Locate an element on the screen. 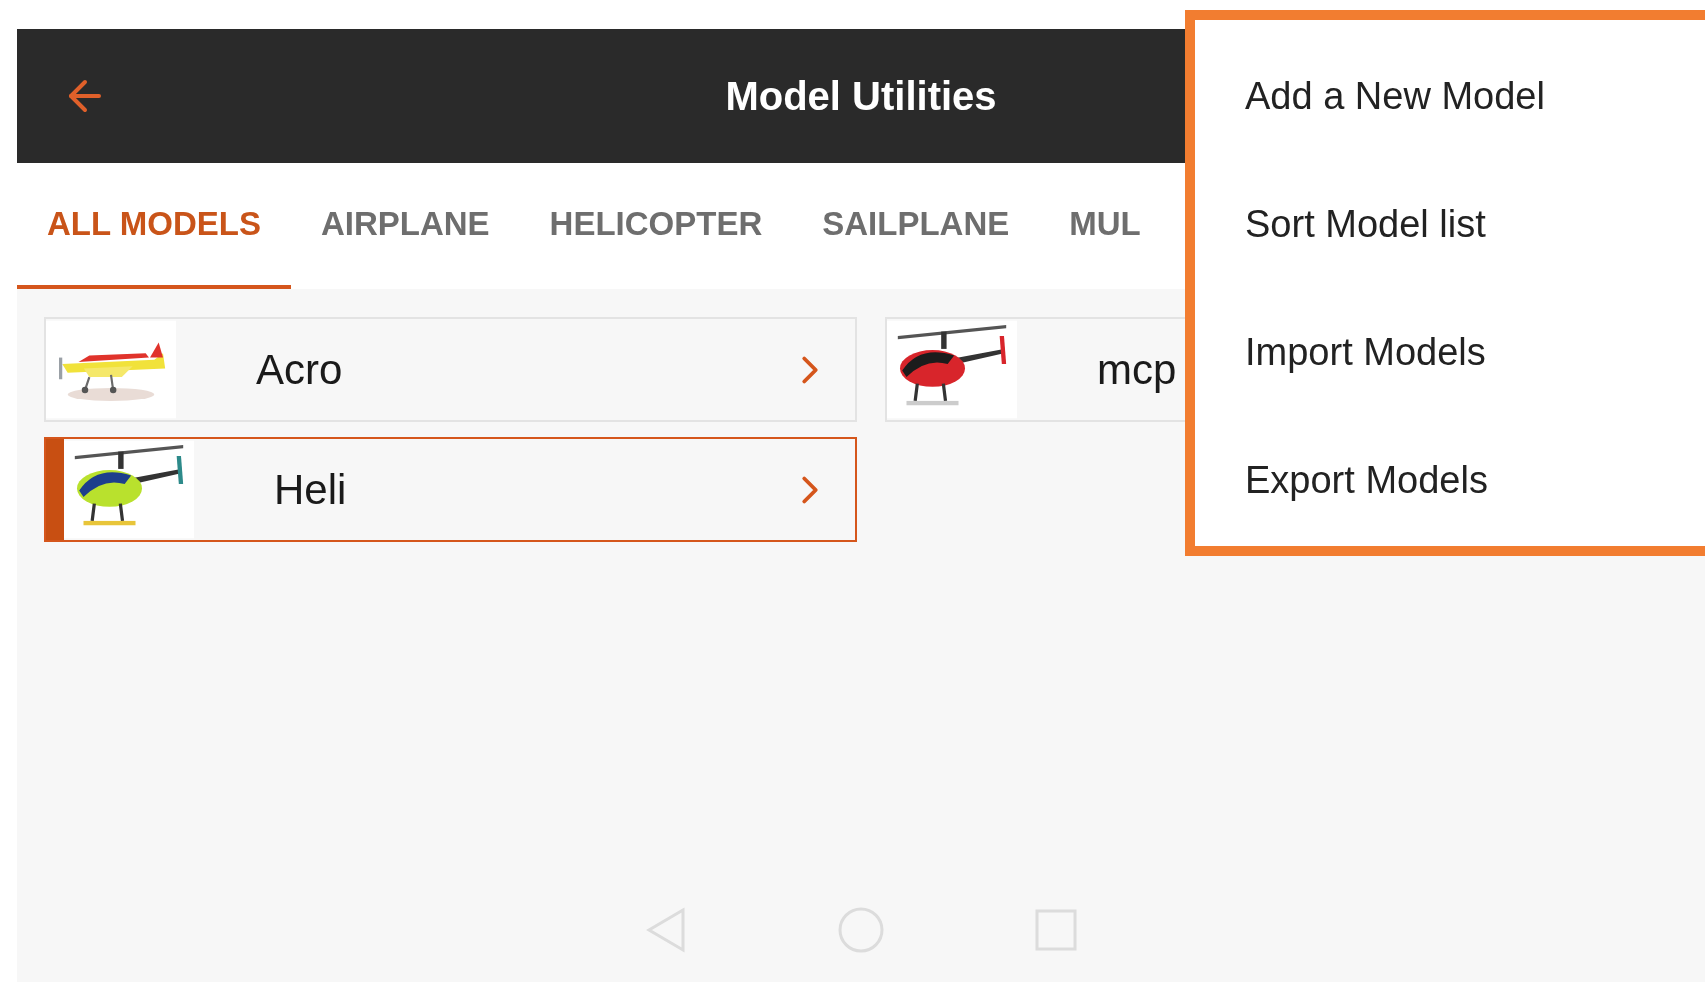 Image resolution: width=1705 pixels, height=982 pixels. menu-item: Sort Model list is located at coordinates (1365, 224).